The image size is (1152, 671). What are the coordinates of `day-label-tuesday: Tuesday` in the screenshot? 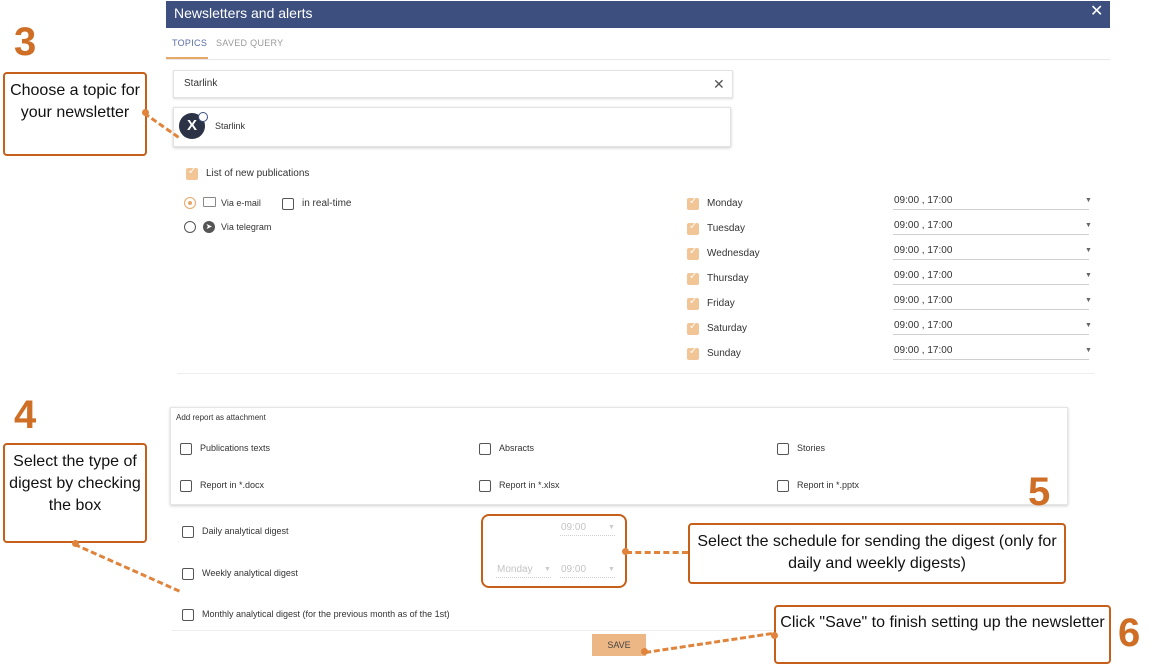 It's located at (726, 228).